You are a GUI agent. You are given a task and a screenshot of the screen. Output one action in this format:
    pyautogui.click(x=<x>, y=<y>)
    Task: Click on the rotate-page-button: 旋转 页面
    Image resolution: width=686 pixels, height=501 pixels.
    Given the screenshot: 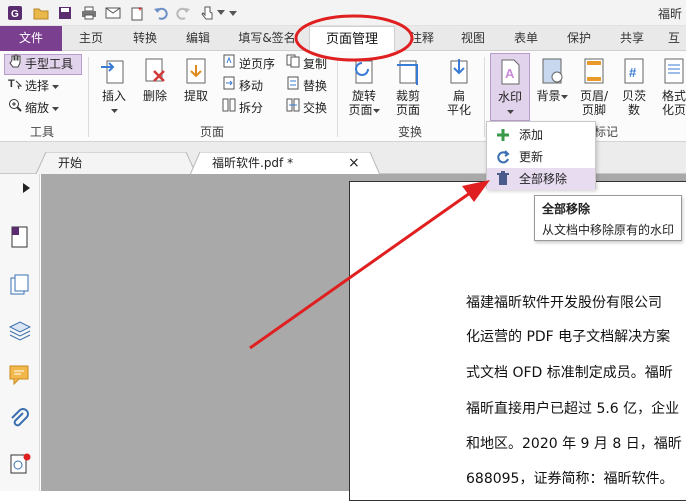 What is the action you would take?
    pyautogui.click(x=364, y=86)
    